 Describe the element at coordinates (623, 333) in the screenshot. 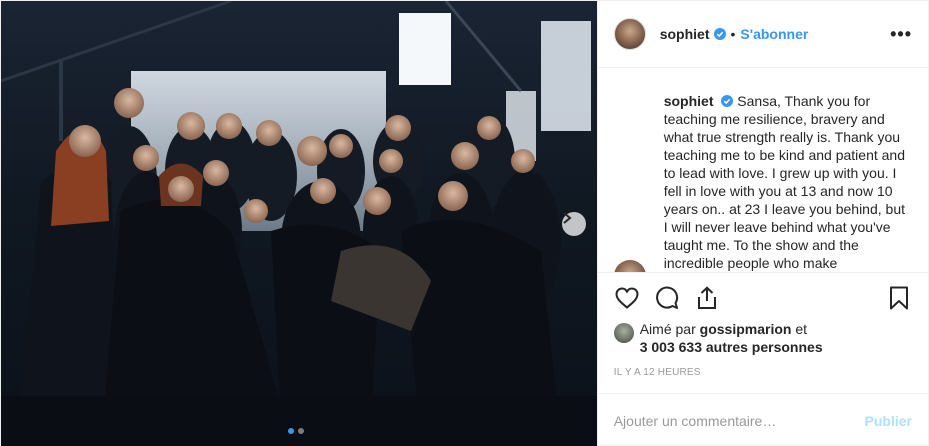

I see `liker-avatar` at that location.